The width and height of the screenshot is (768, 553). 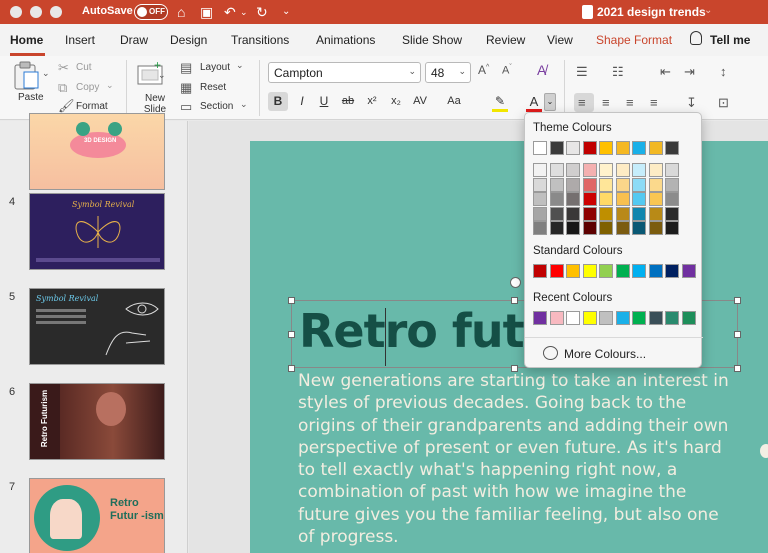 I want to click on slide-thumbnail-5: Symbol Revival, so click(x=97, y=326).